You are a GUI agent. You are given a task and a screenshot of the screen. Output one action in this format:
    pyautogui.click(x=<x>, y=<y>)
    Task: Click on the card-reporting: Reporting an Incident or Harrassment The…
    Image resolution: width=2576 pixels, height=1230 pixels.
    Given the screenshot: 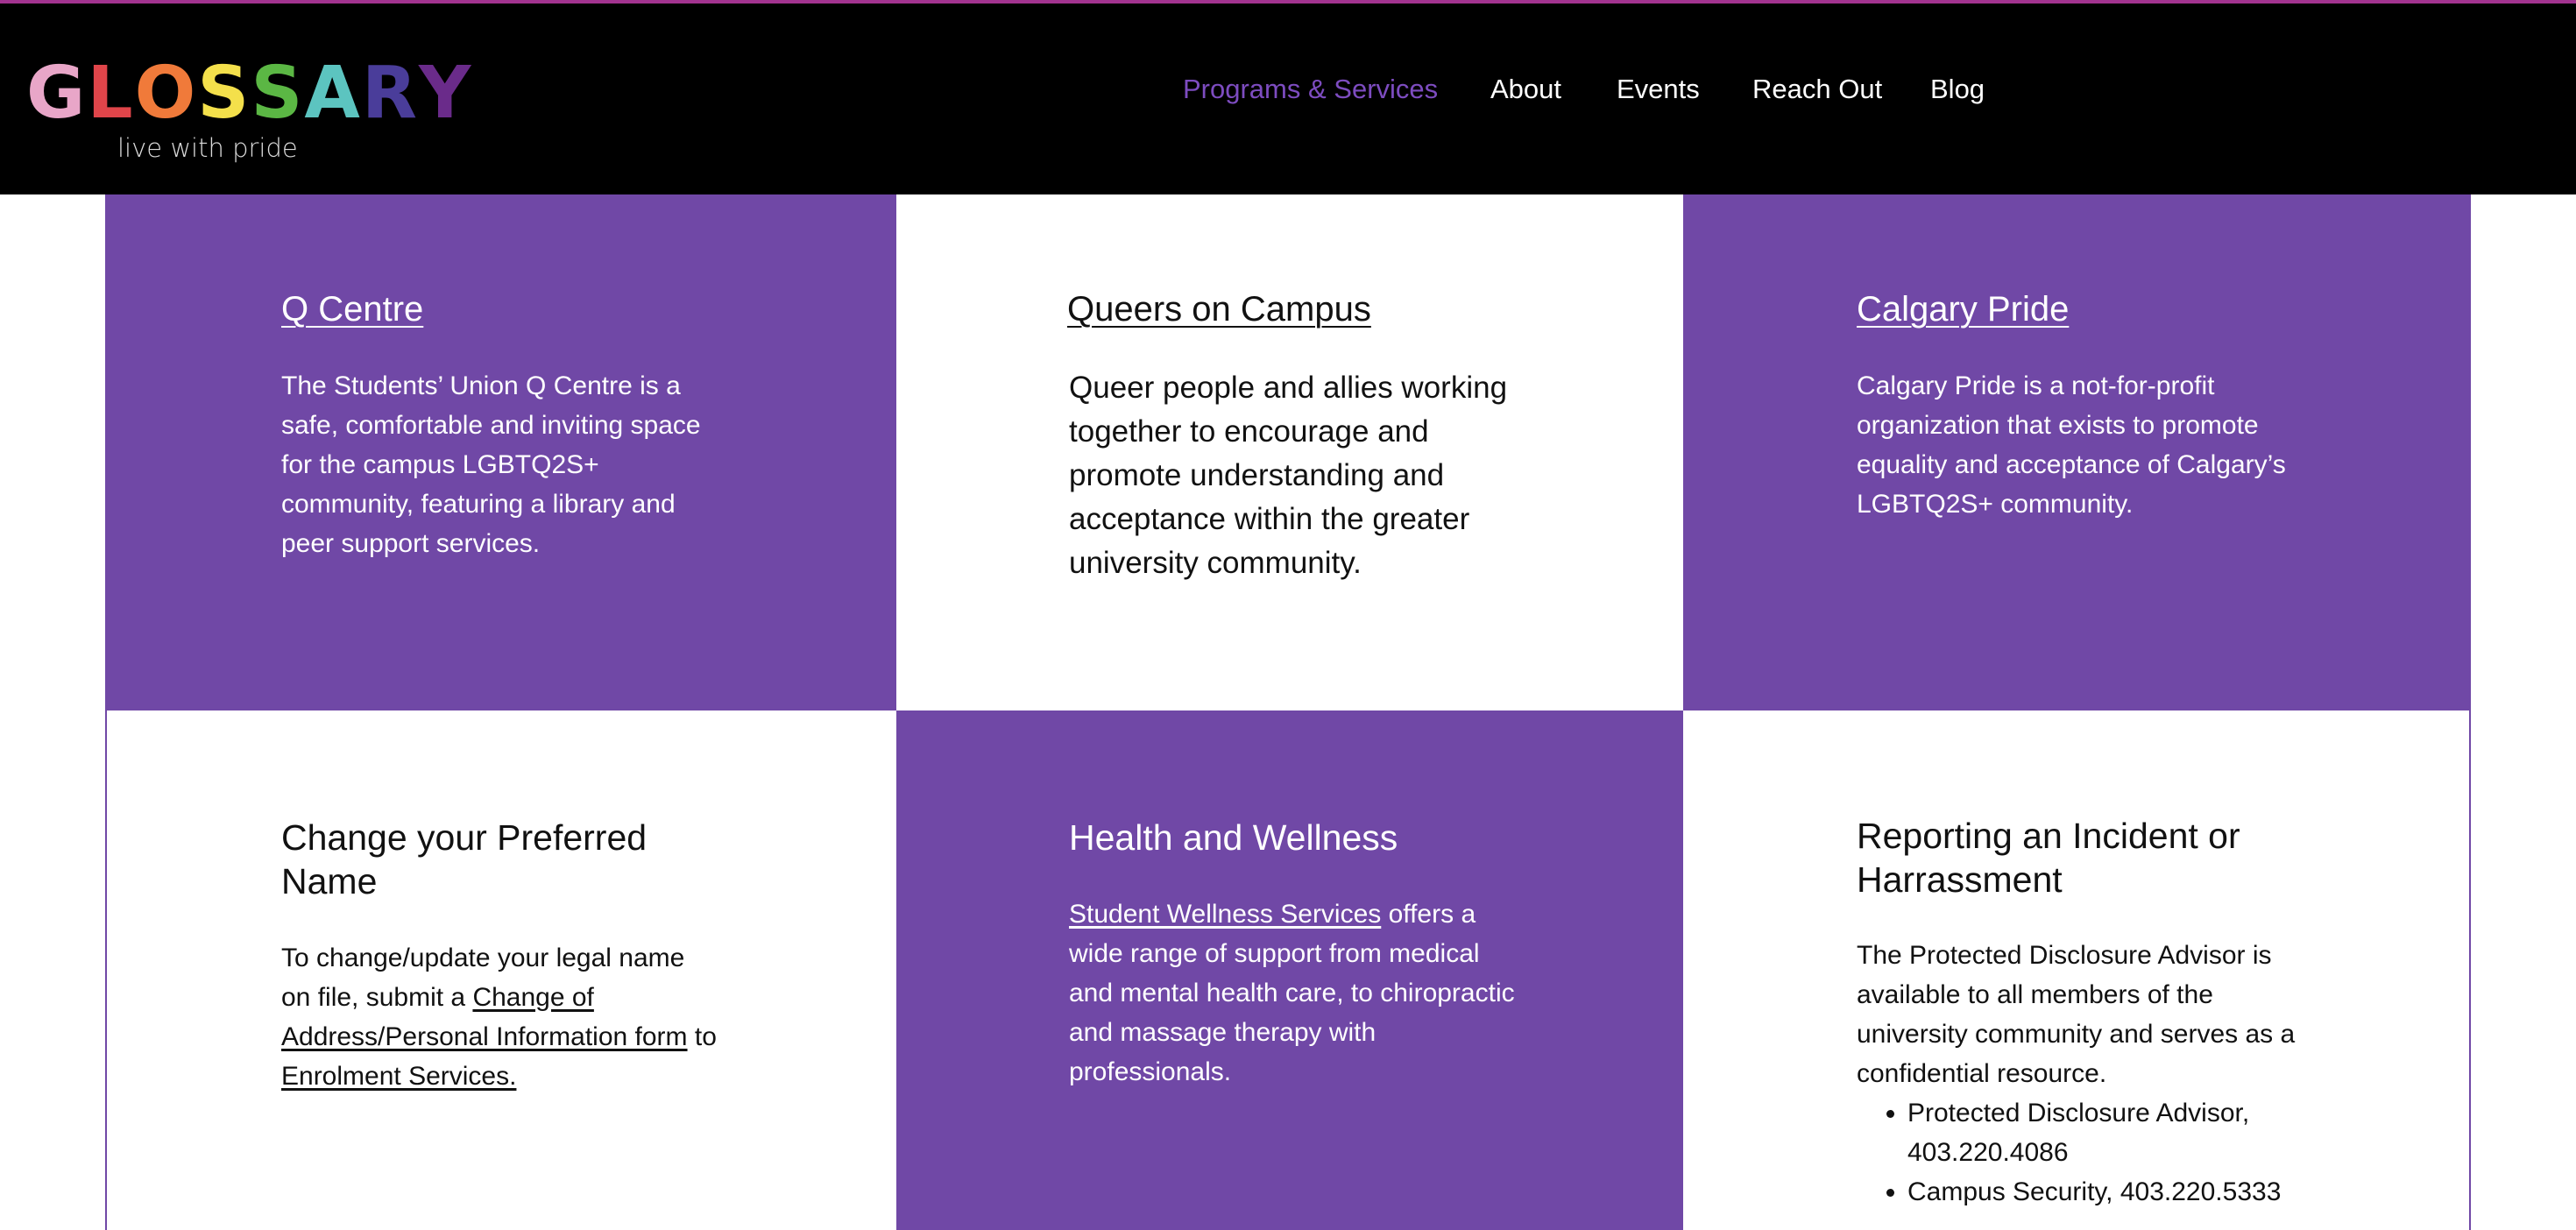 What is the action you would take?
    pyautogui.click(x=2076, y=970)
    